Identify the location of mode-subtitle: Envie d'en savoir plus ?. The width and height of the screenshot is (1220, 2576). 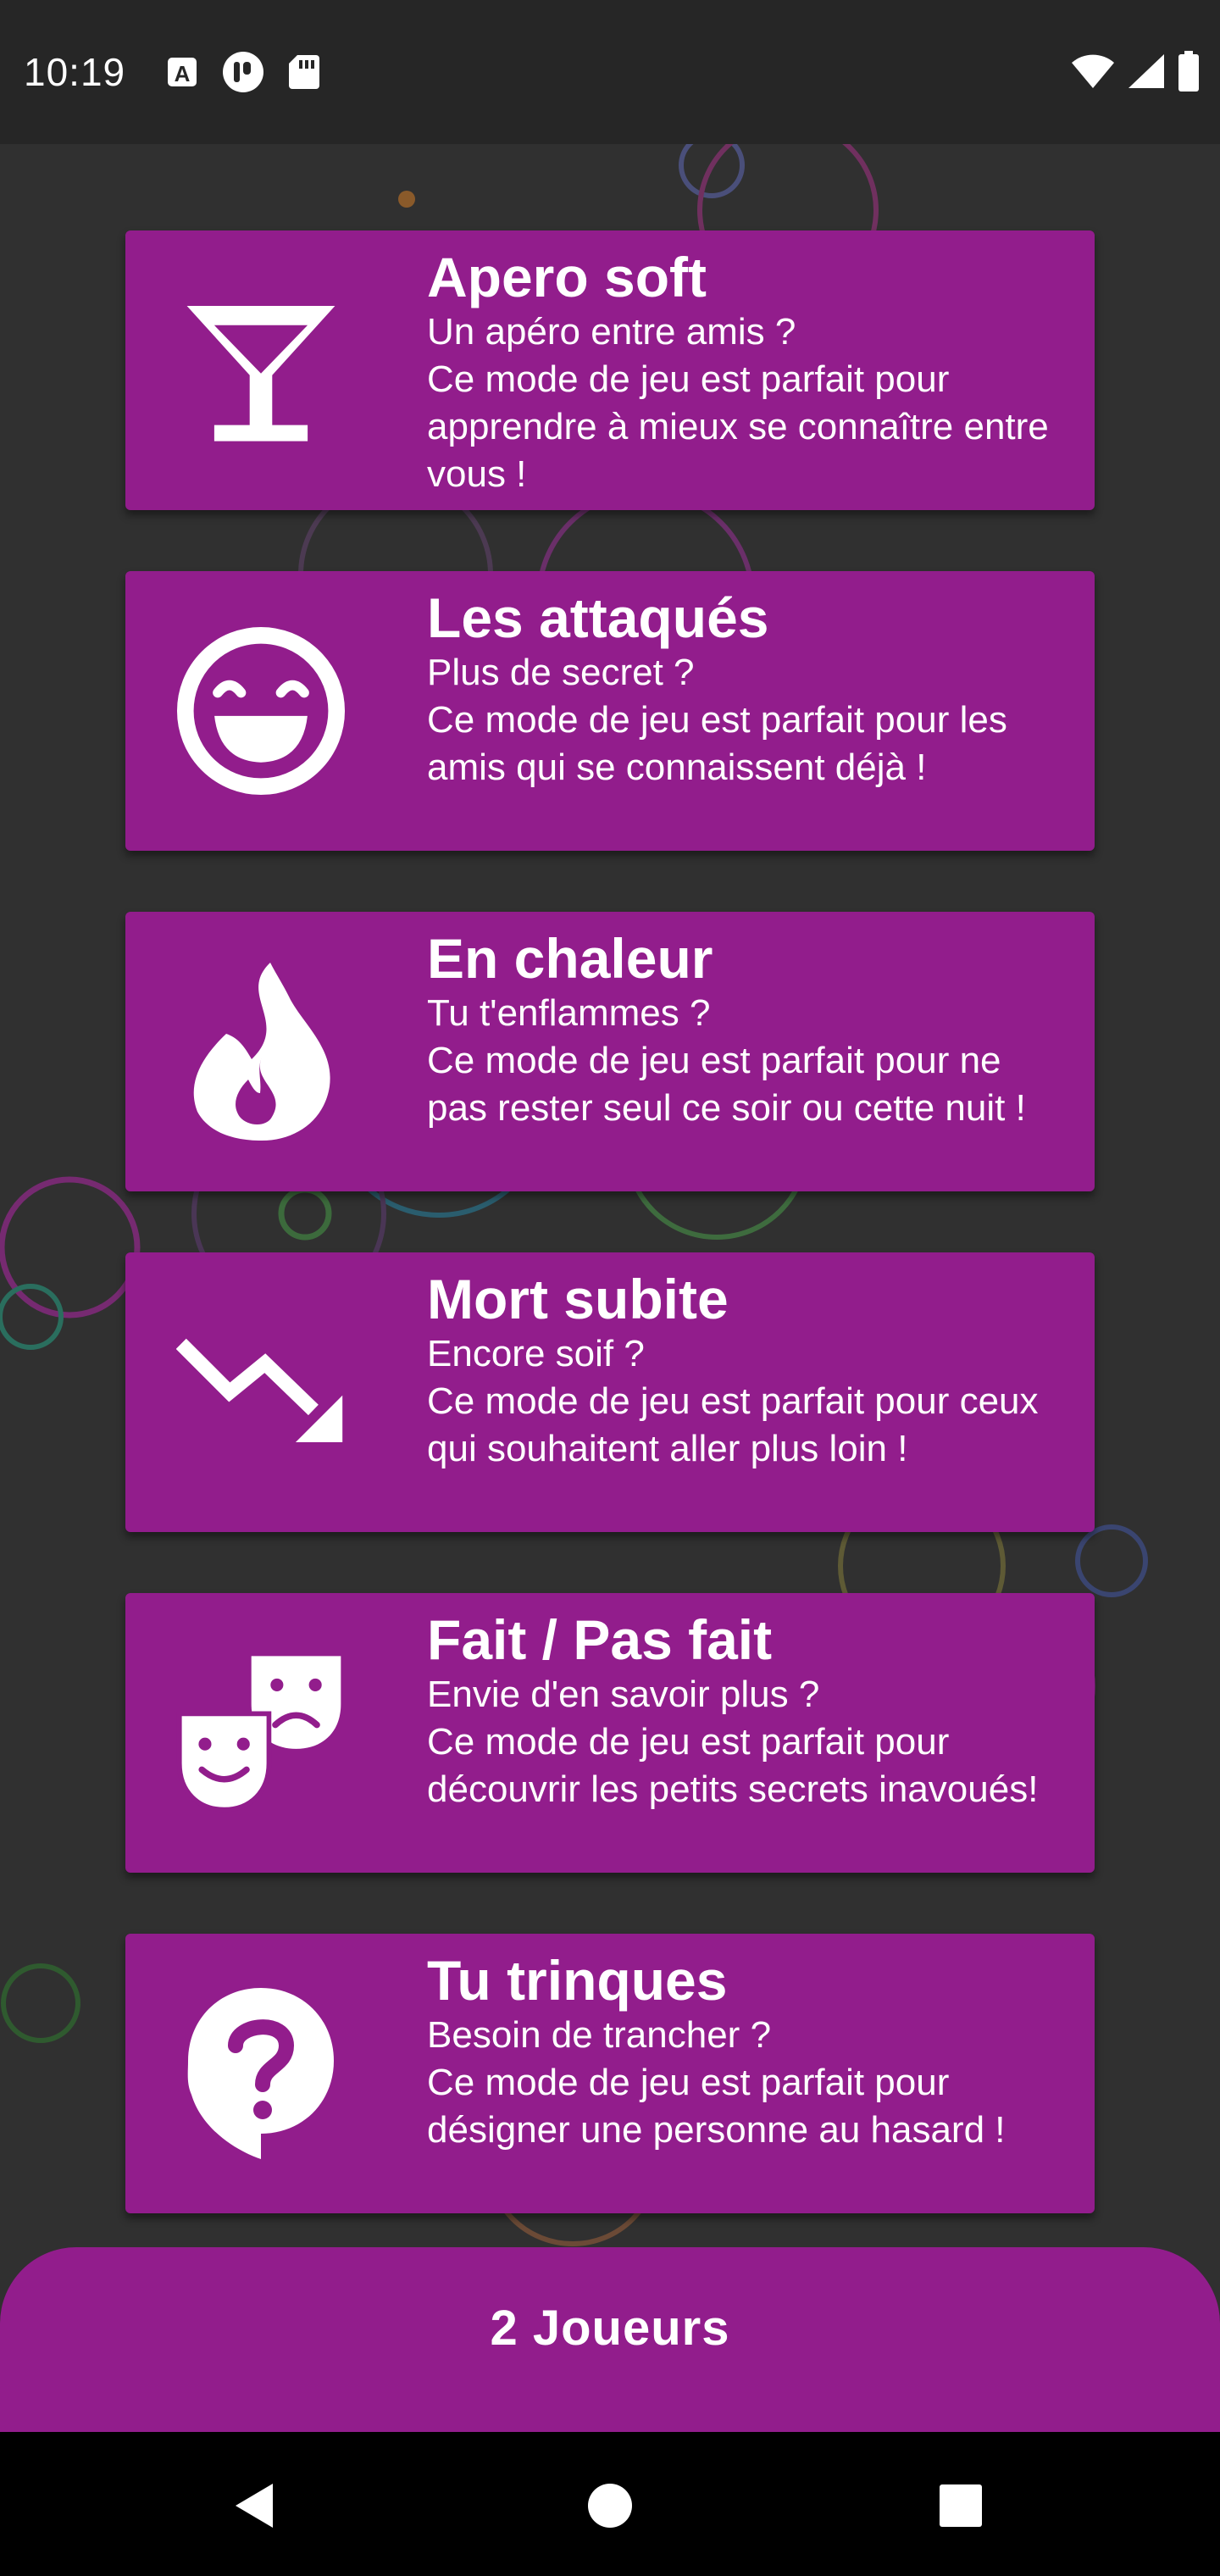
(623, 1694).